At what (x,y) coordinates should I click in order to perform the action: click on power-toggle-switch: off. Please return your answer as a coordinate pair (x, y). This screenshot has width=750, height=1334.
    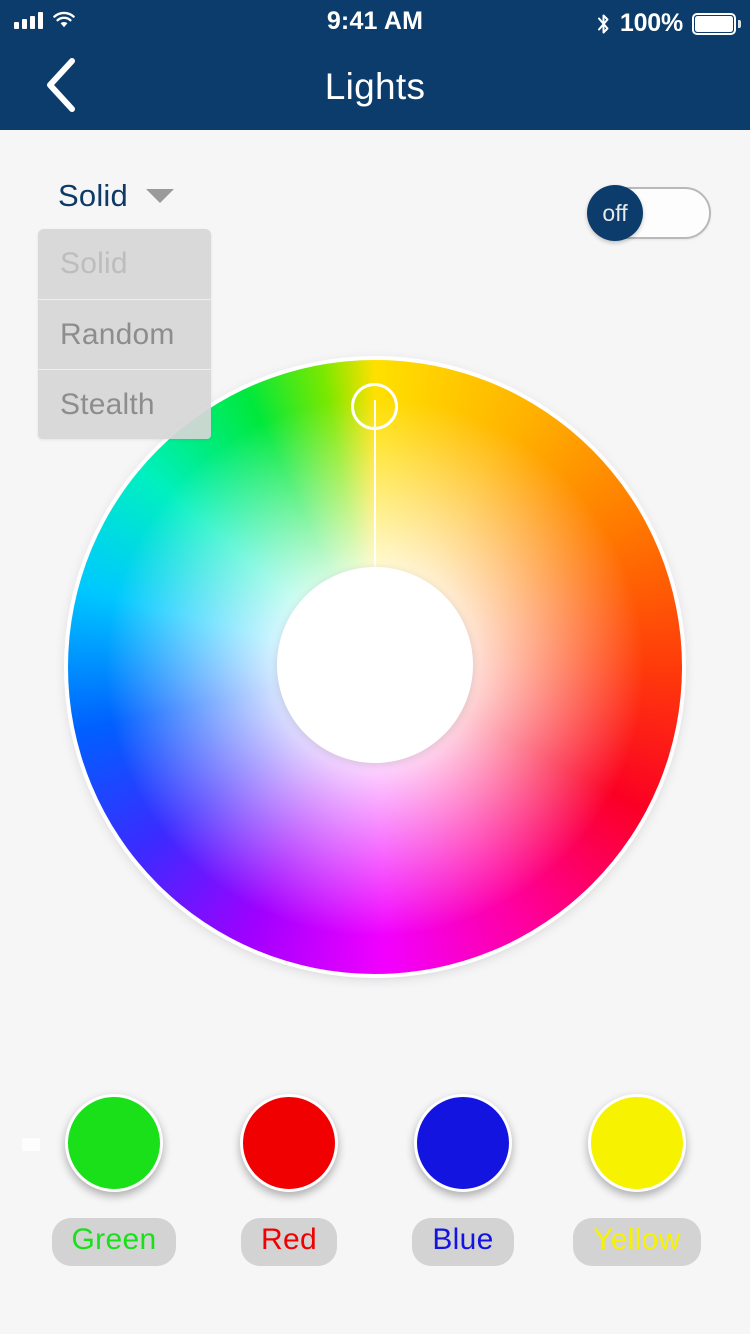
    Looking at the image, I should click on (649, 213).